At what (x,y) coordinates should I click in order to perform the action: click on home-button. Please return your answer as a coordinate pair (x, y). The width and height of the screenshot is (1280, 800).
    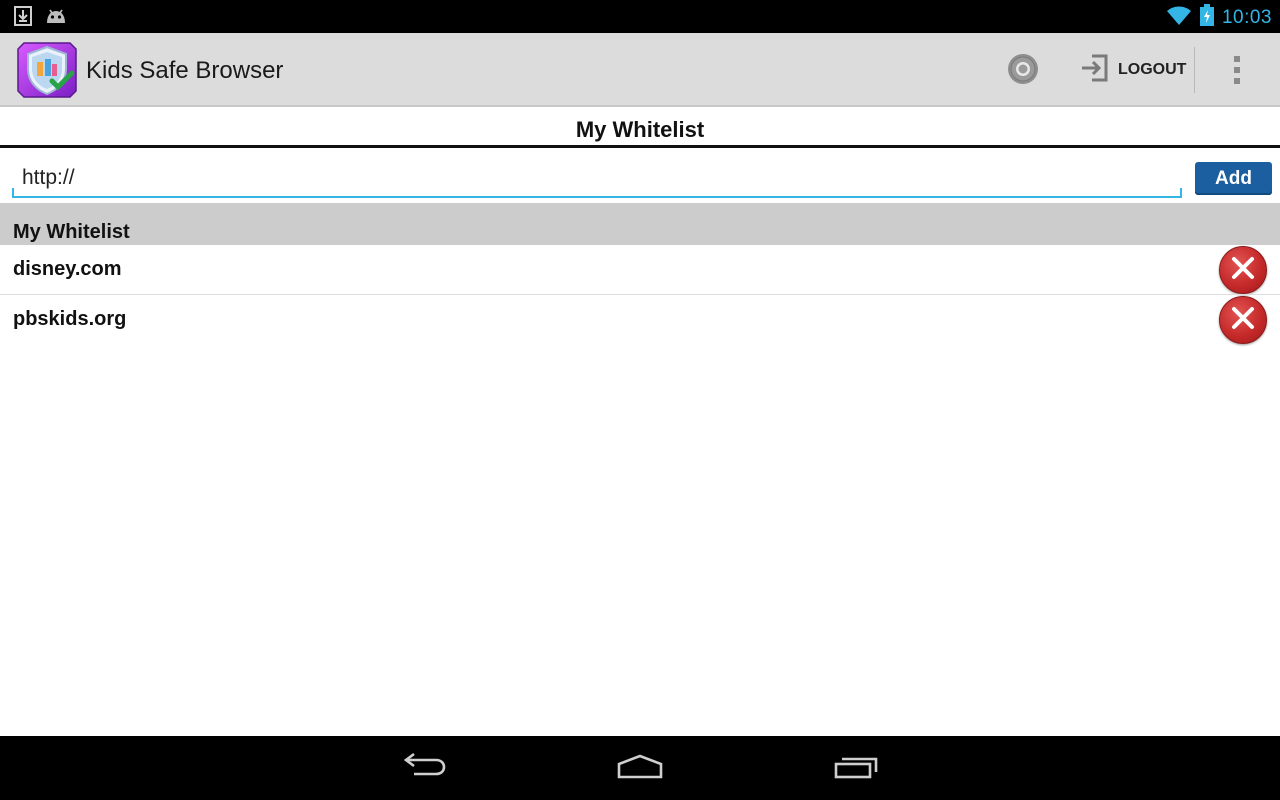
    Looking at the image, I should click on (640, 768).